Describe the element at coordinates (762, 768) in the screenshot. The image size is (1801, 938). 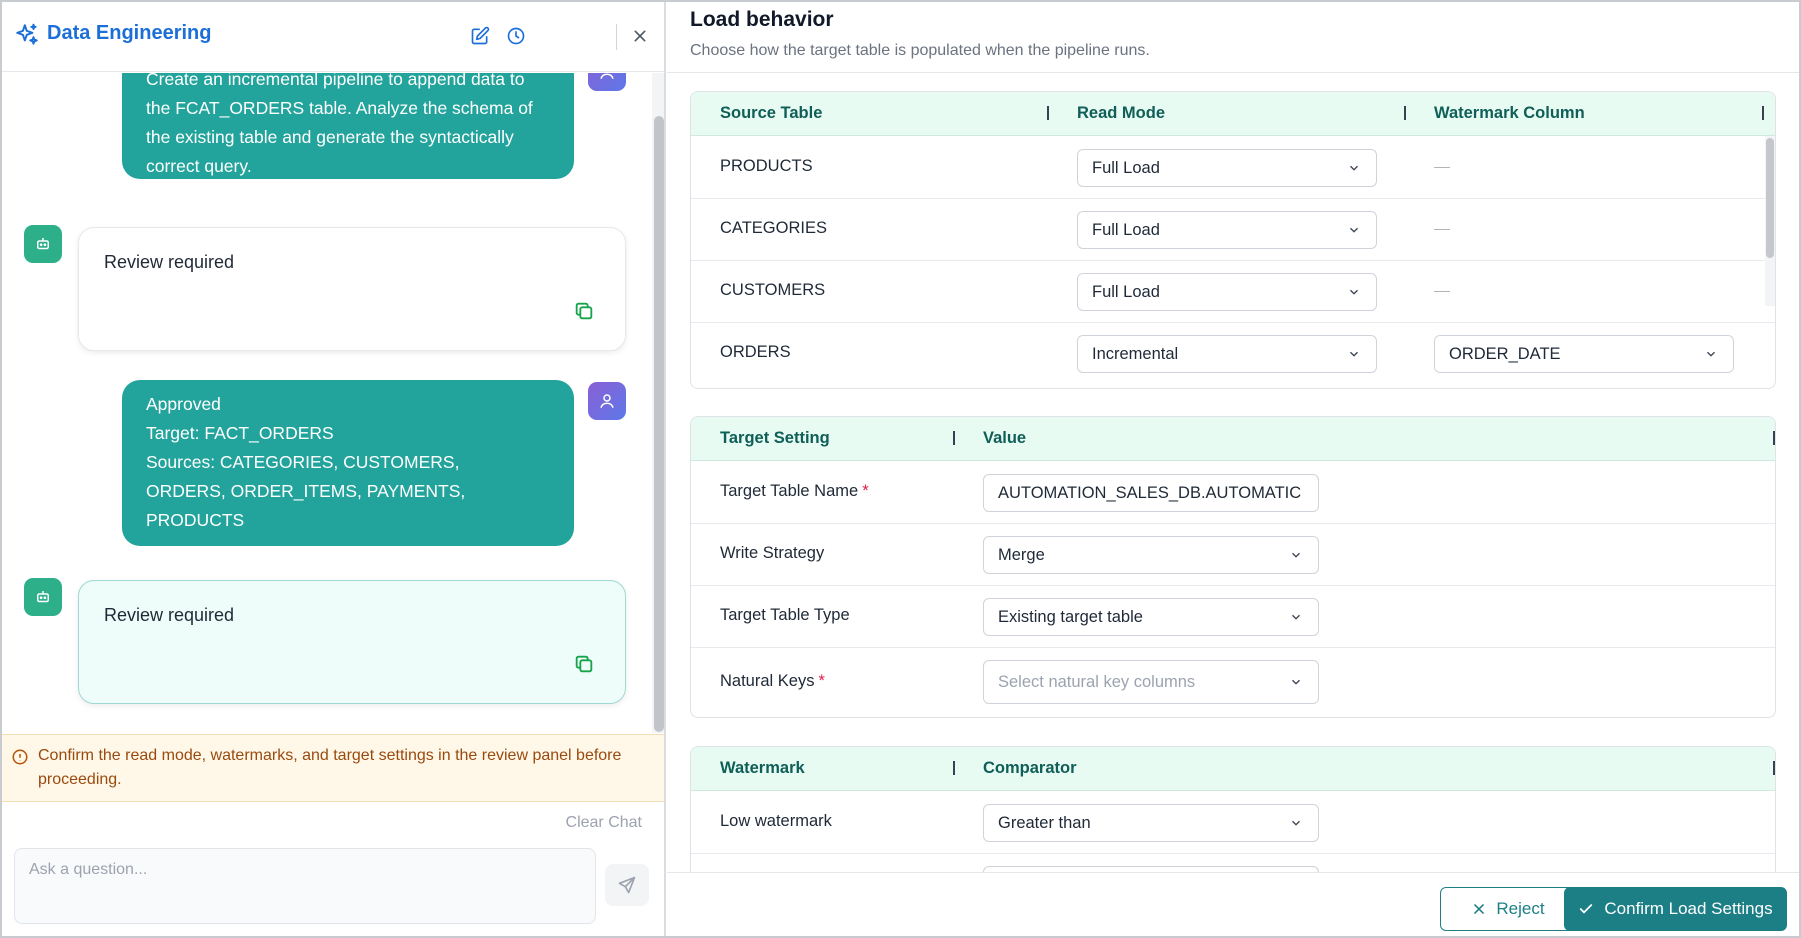
I see `header-watermark: Watermark` at that location.